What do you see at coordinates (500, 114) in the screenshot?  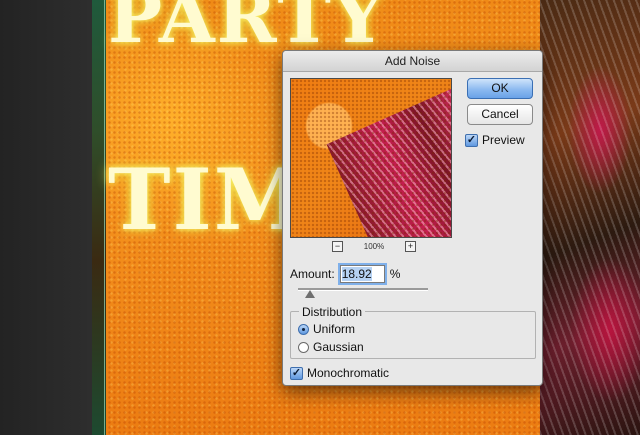 I see `cancel-button: Cancel` at bounding box center [500, 114].